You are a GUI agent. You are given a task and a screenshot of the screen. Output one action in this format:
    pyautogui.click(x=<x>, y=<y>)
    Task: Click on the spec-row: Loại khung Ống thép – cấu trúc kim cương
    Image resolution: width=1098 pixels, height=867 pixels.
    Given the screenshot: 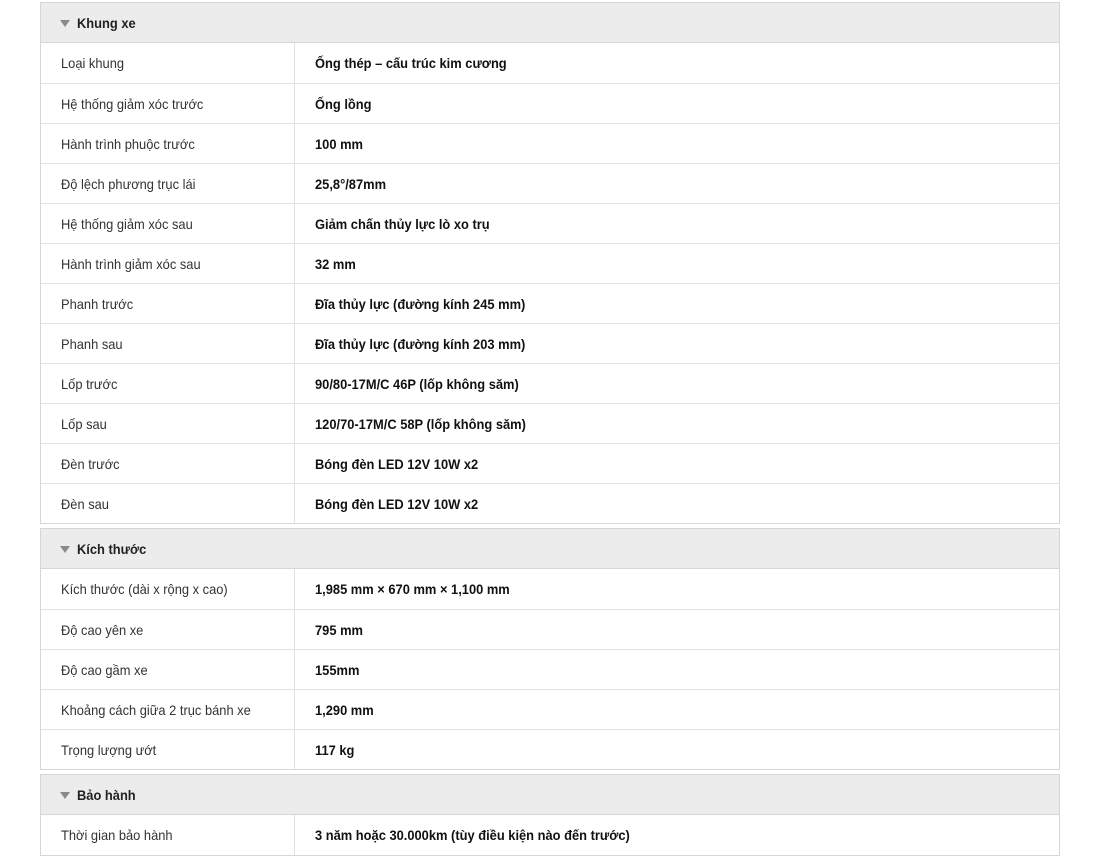 What is the action you would take?
    pyautogui.click(x=550, y=63)
    